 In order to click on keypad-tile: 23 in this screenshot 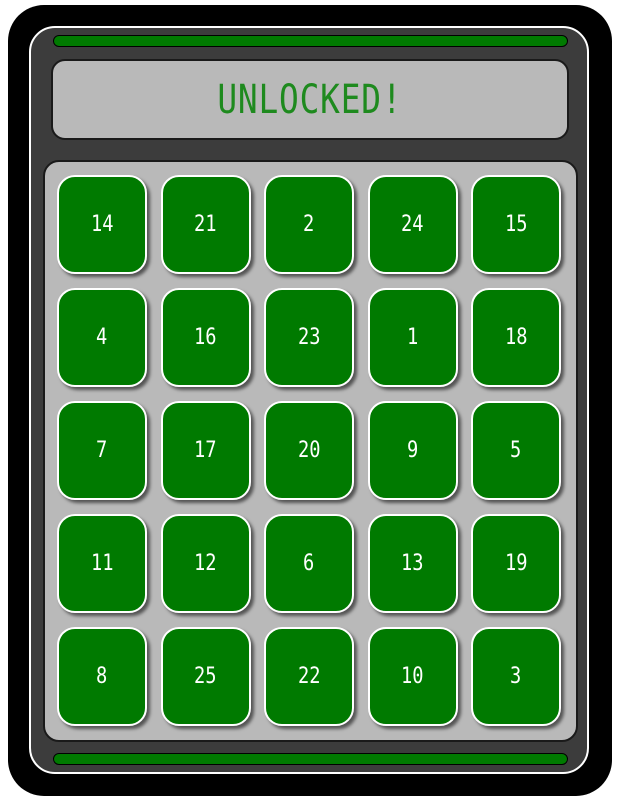, I will do `click(309, 337)`.